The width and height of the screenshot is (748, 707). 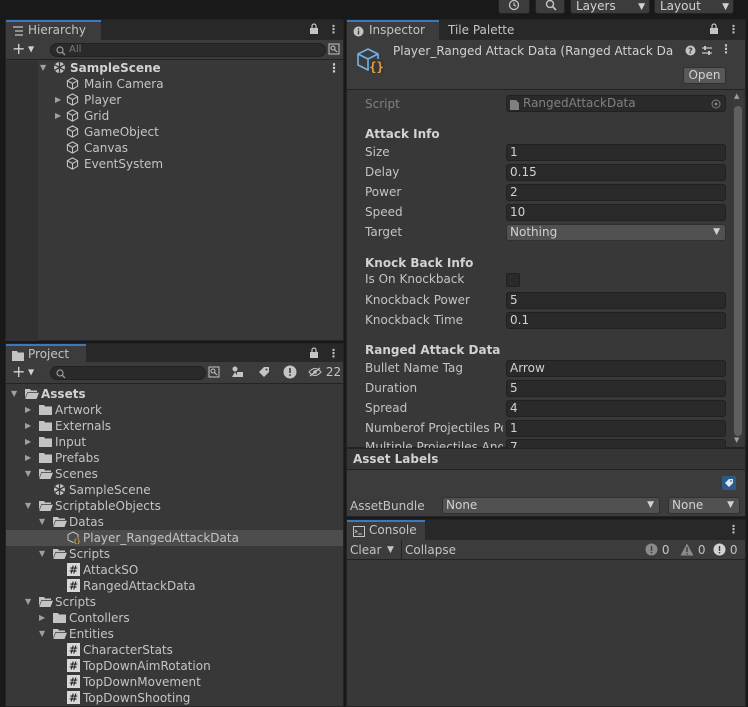 What do you see at coordinates (188, 50) in the screenshot?
I see `hierarchy-search-input: All` at bounding box center [188, 50].